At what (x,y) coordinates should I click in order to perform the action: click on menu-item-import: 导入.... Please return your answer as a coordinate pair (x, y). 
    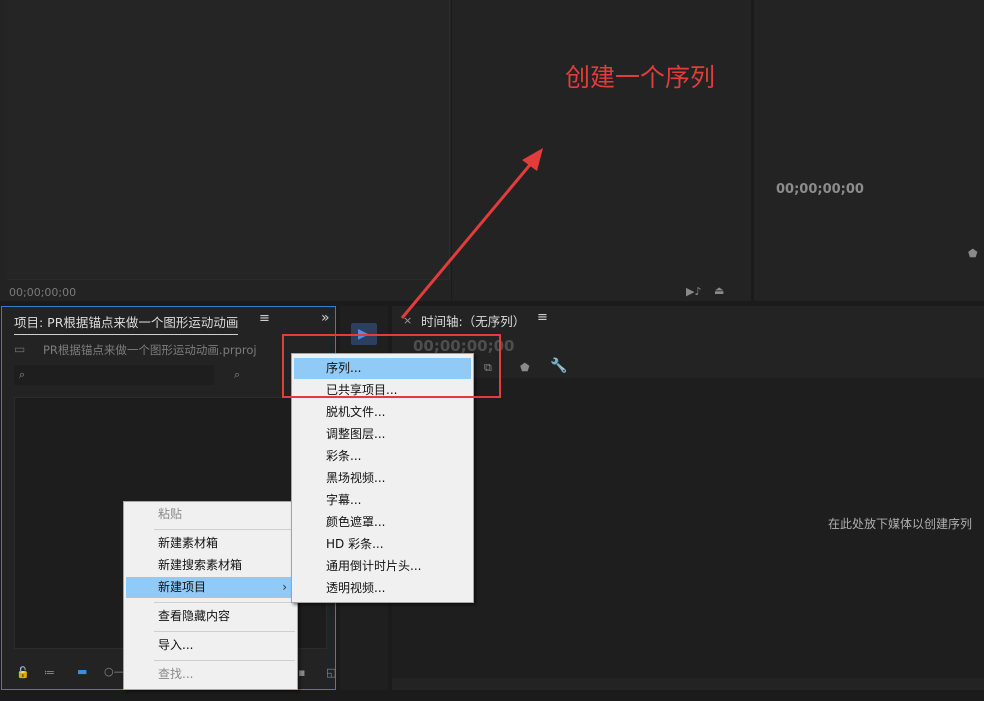
    Looking at the image, I should click on (210, 645).